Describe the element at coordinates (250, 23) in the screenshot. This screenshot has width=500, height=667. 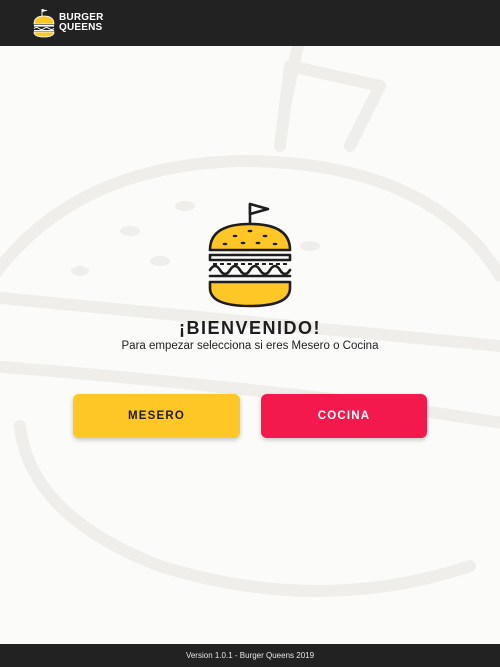
I see `top-bar: BURGER QUEENS` at that location.